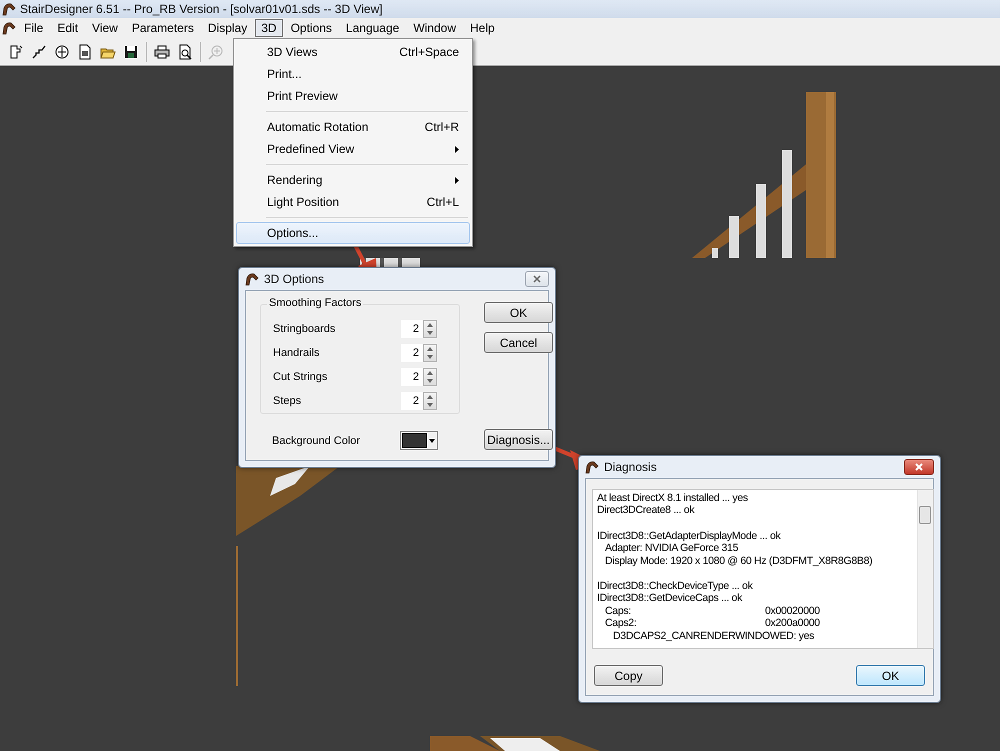  Describe the element at coordinates (689, 536) in the screenshot. I see `diagnostic-line: IDirect3D8::GetAdapterDisplayMode ... ok` at that location.